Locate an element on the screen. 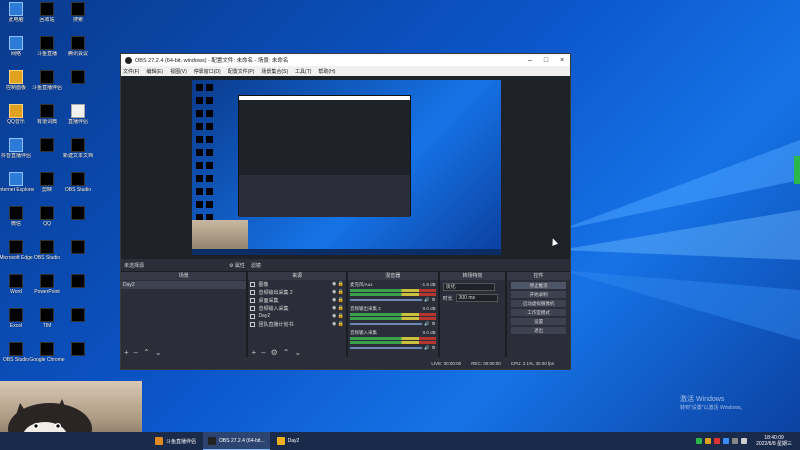 The width and height of the screenshot is (800, 450). menu-item: 编辑(E) is located at coordinates (154, 71).